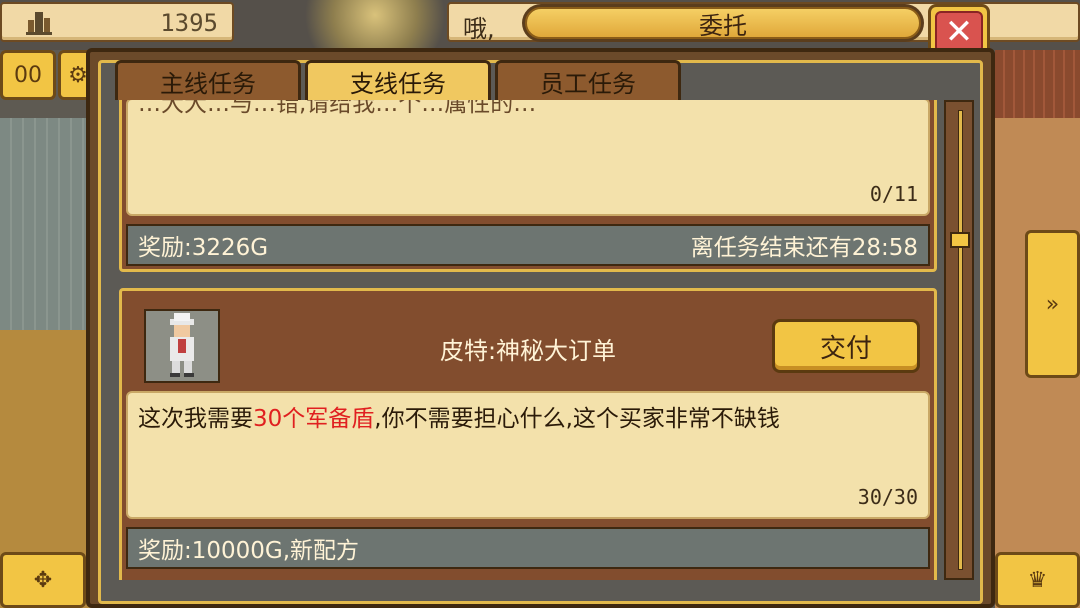 The image size is (1080, 608). Describe the element at coordinates (314, 419) in the screenshot. I see `task-description-highlight: 30个军备盾` at that location.